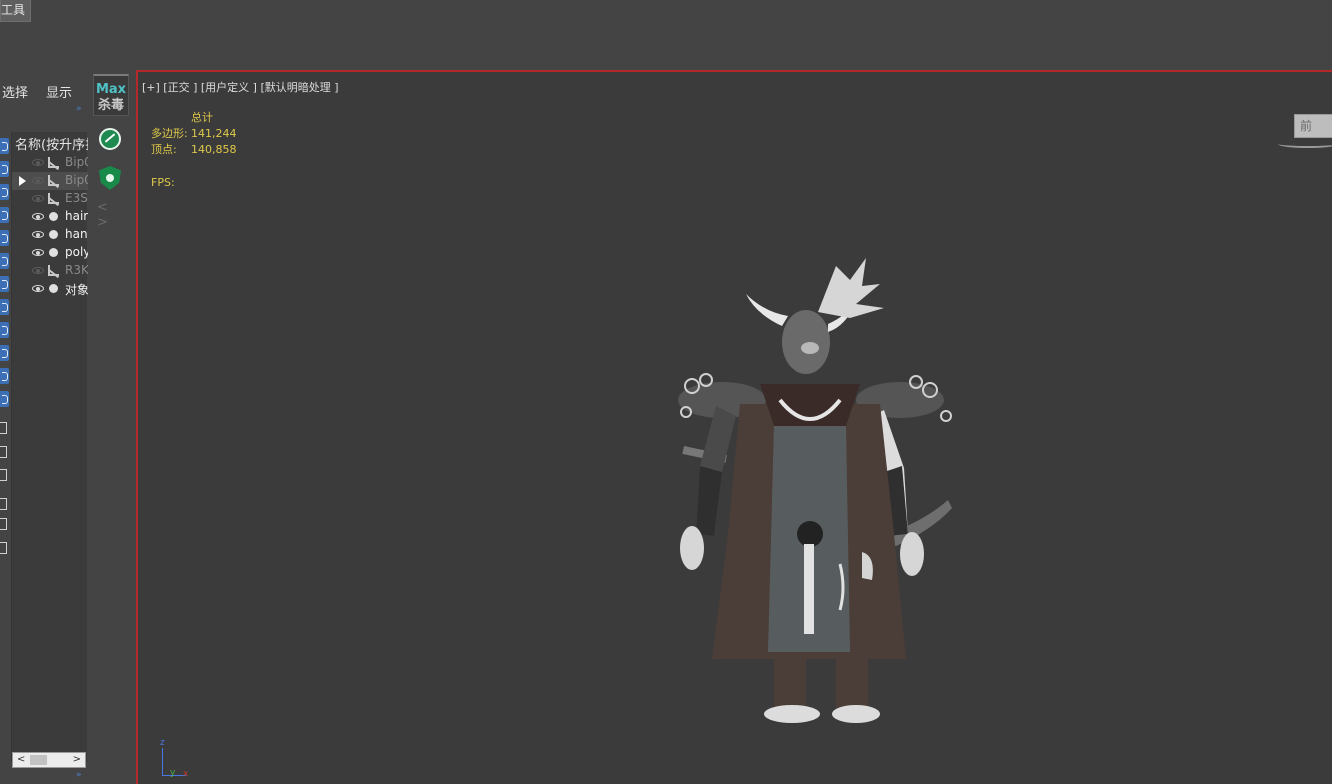 This screenshot has height=784, width=1332. I want to click on axis-x-label: x, so click(186, 774).